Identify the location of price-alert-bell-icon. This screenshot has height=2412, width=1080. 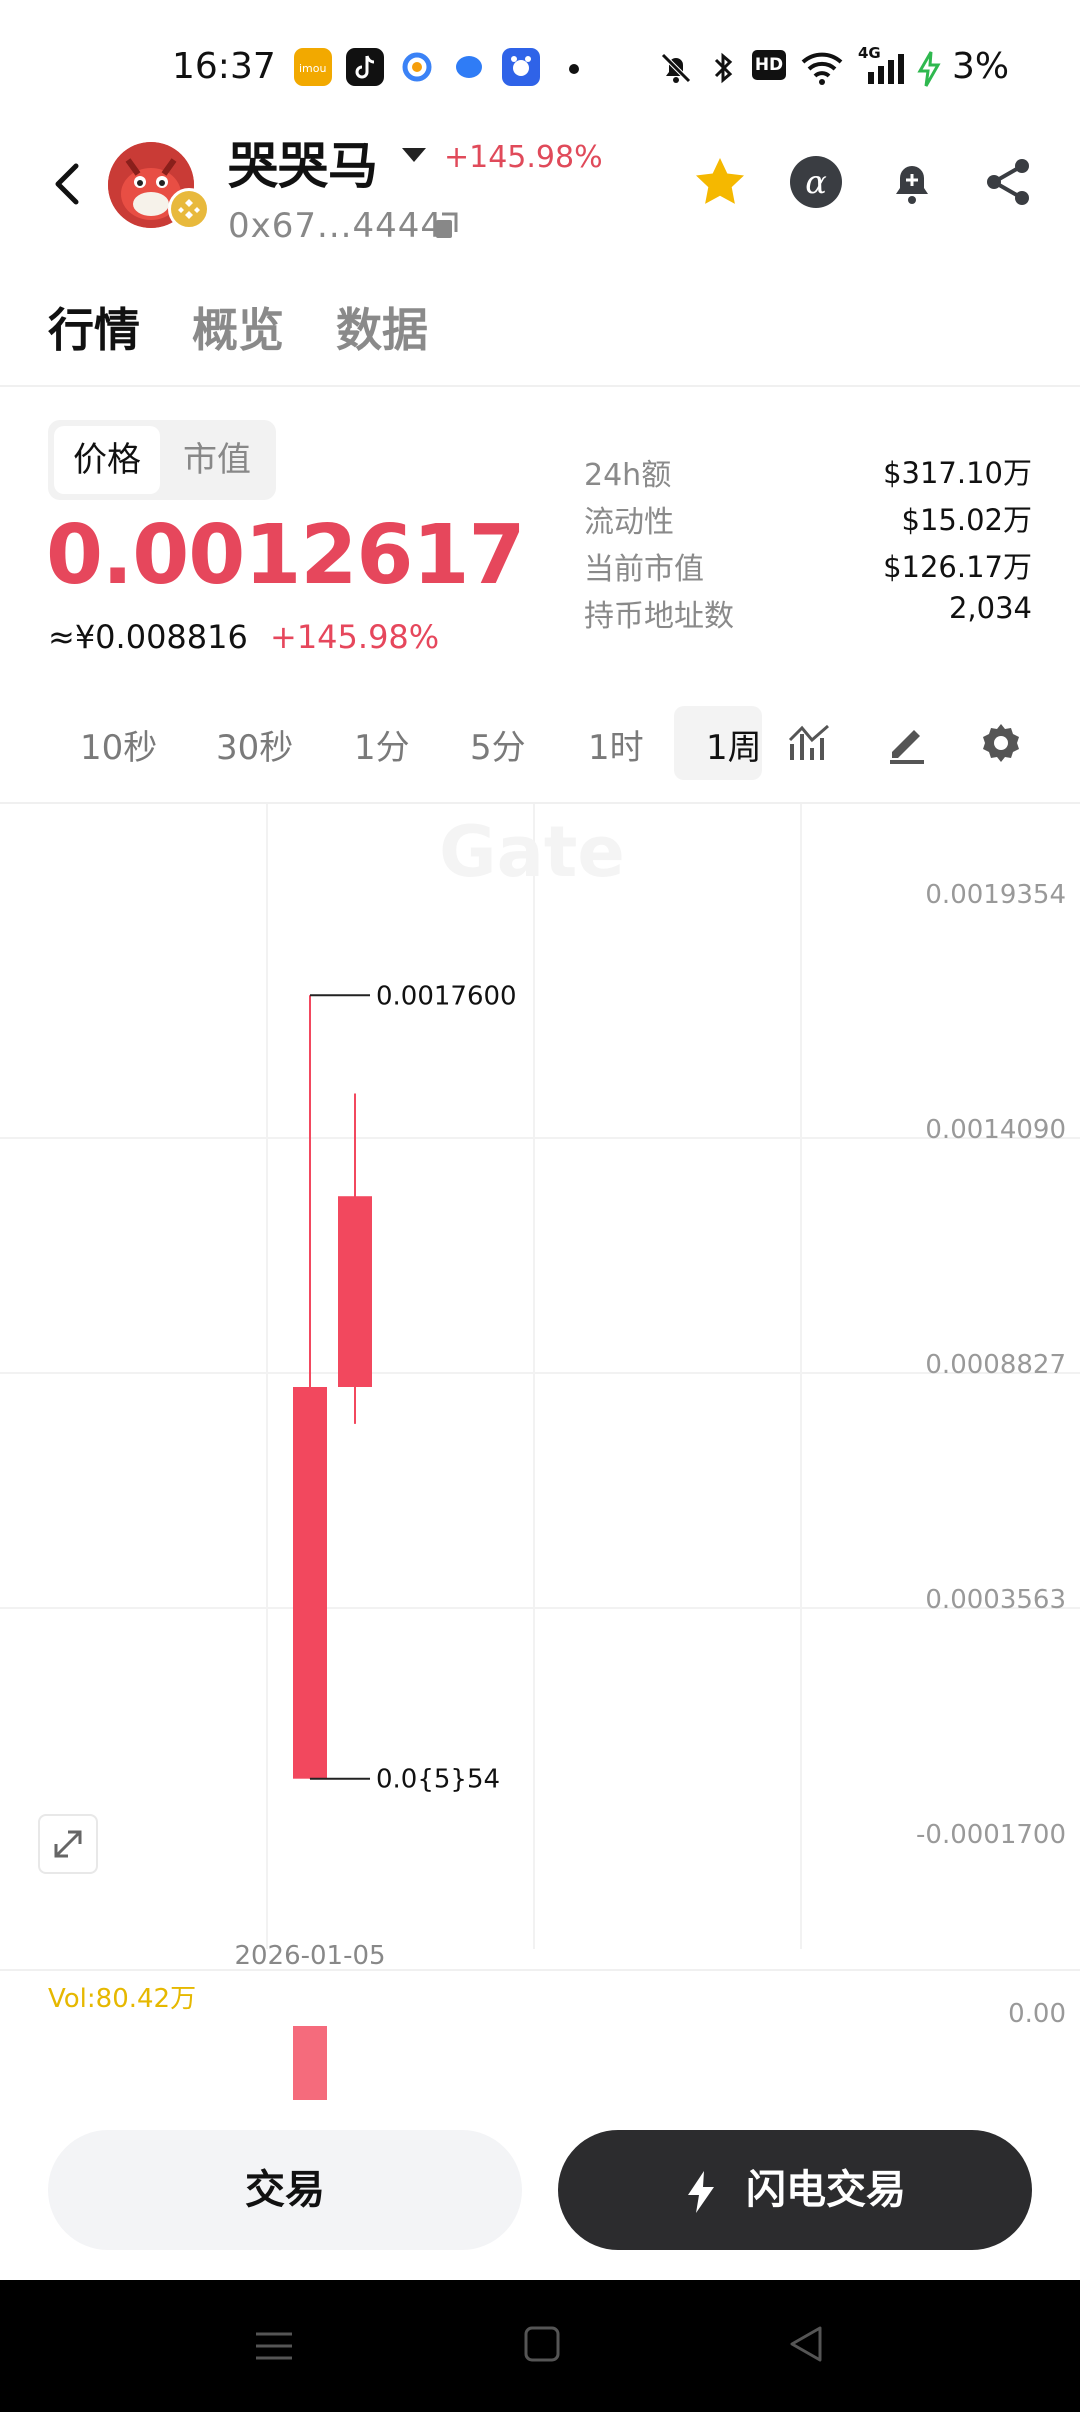
(912, 182).